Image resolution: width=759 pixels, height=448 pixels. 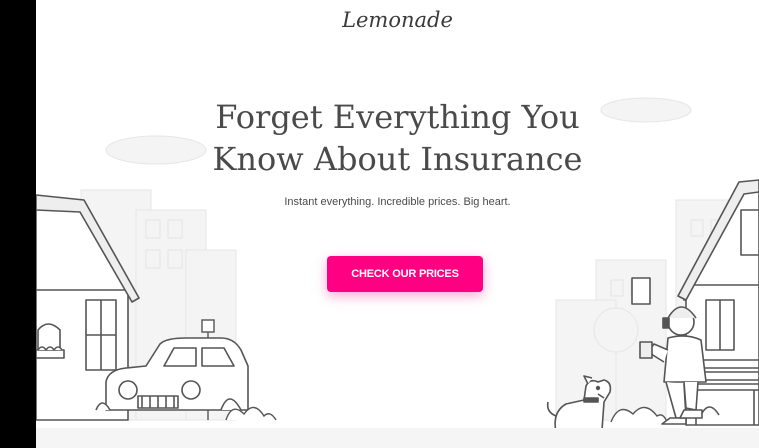 What do you see at coordinates (405, 274) in the screenshot?
I see `check-our-prices-button: CHECK OUR PRICES` at bounding box center [405, 274].